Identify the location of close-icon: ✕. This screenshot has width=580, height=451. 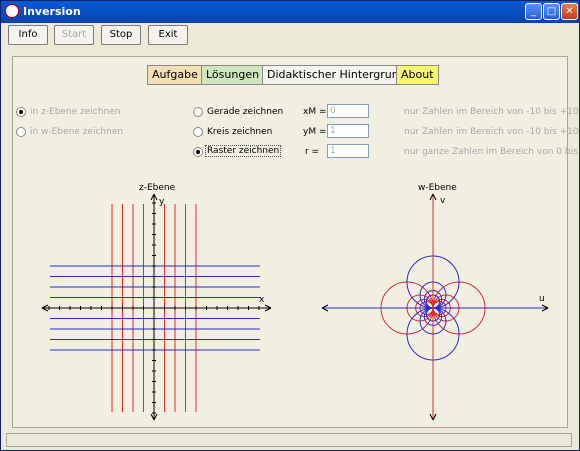
(569, 11).